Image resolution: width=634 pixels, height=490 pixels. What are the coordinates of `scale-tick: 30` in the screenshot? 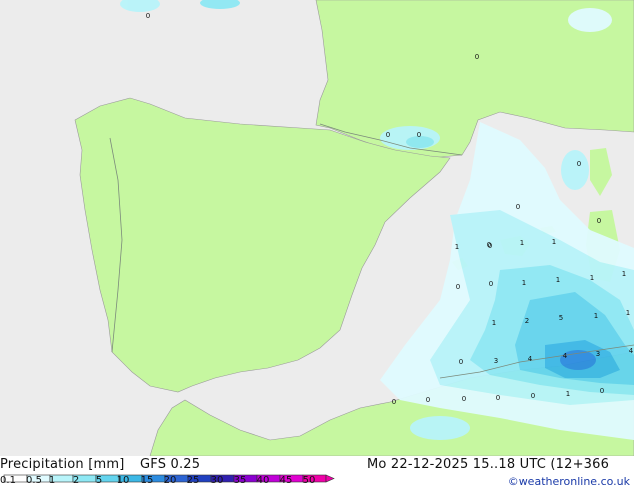 It's located at (217, 480).